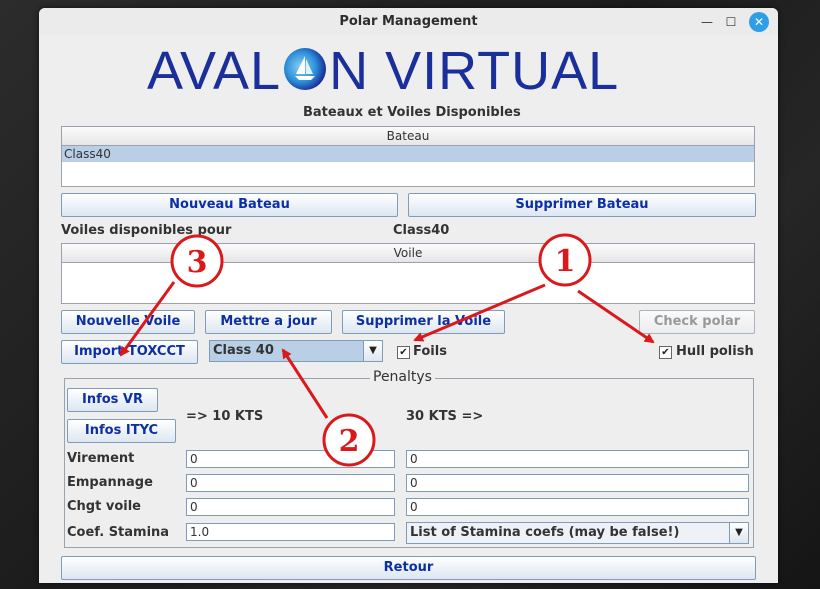 This screenshot has height=589, width=820. Describe the element at coordinates (147, 319) in the screenshot. I see `arrow-3-to-import` at that location.